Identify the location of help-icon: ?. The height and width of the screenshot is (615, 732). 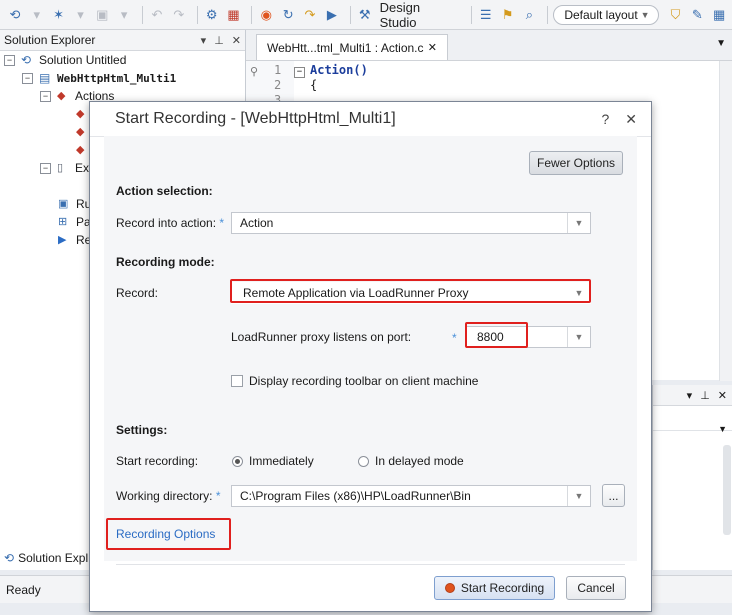
(605, 119).